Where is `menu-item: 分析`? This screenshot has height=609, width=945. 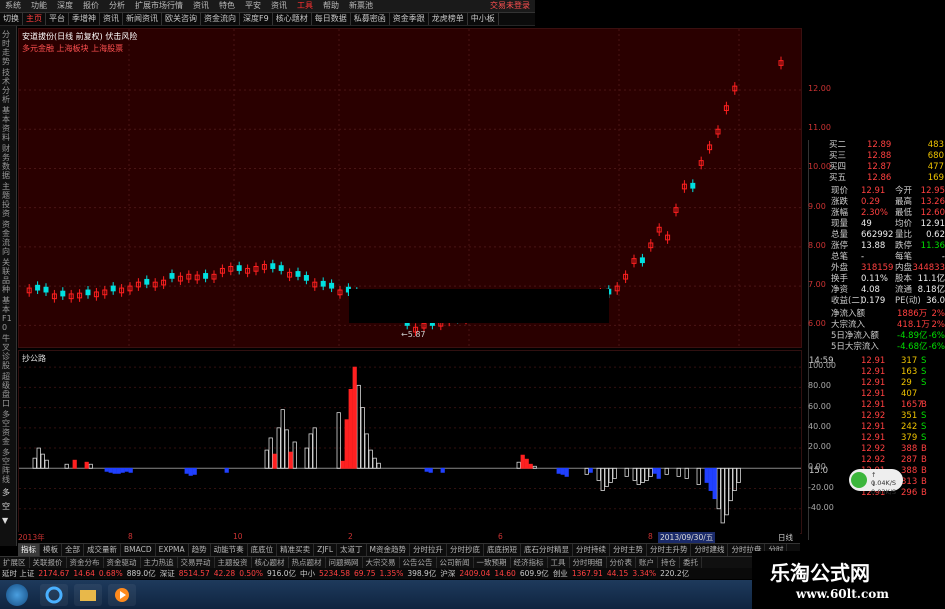 menu-item: 分析 is located at coordinates (117, 6).